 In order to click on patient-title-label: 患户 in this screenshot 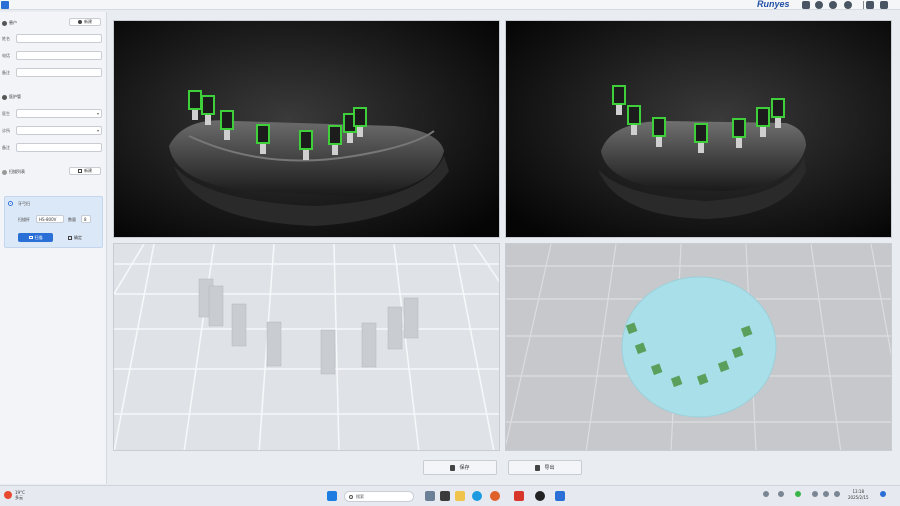, I will do `click(13, 22)`.